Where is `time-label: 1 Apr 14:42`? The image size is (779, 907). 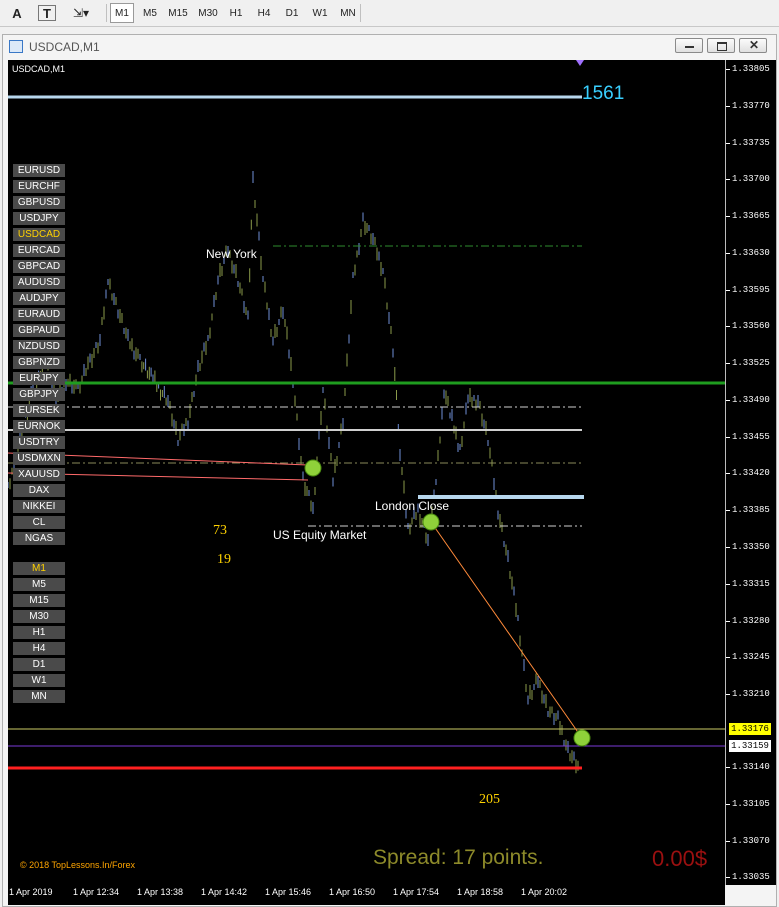
time-label: 1 Apr 14:42 is located at coordinates (224, 892).